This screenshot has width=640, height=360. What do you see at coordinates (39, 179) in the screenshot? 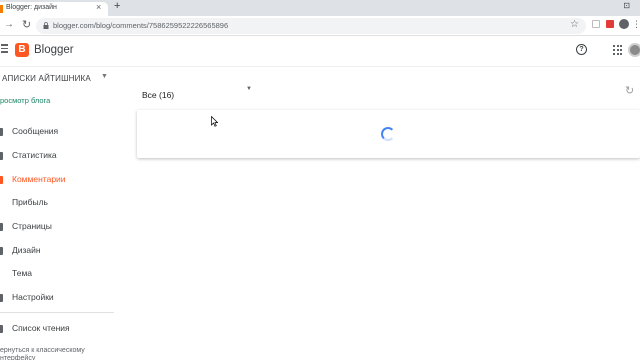
I see `sidebar-item-label: Комментарии` at bounding box center [39, 179].